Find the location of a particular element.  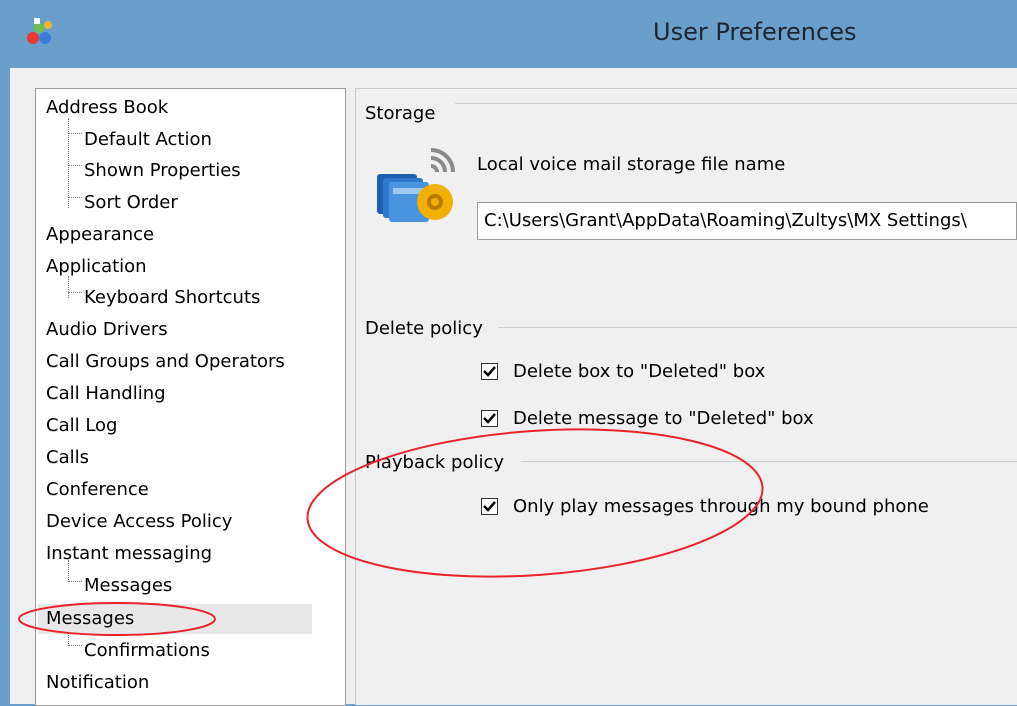

delete-policy-group-label: Delete policy is located at coordinates (428, 328).